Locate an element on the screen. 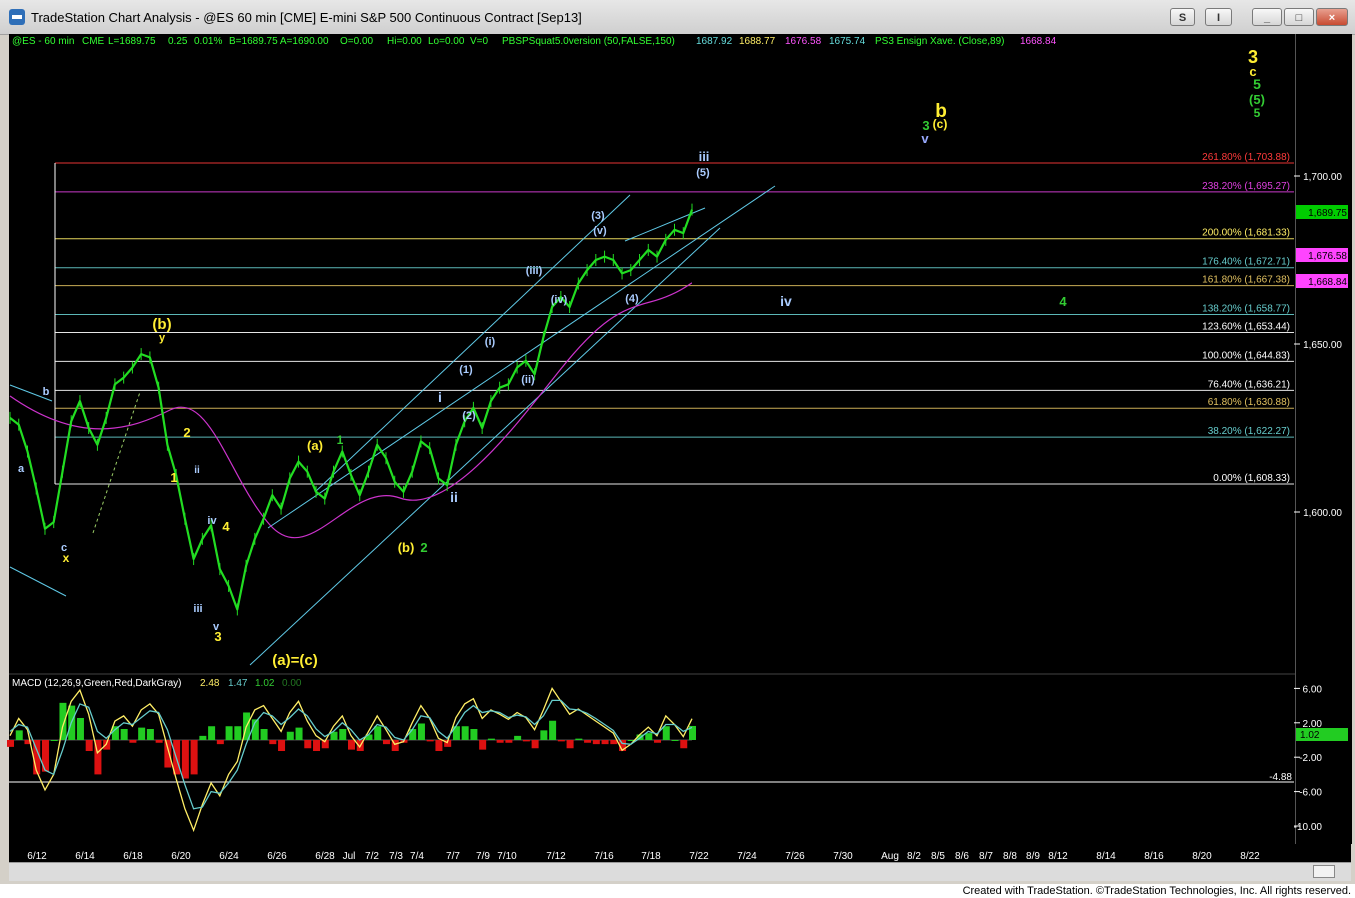 Image resolution: width=1355 pixels, height=898 pixels. indicator-value-3: 1676.58 is located at coordinates (803, 41).